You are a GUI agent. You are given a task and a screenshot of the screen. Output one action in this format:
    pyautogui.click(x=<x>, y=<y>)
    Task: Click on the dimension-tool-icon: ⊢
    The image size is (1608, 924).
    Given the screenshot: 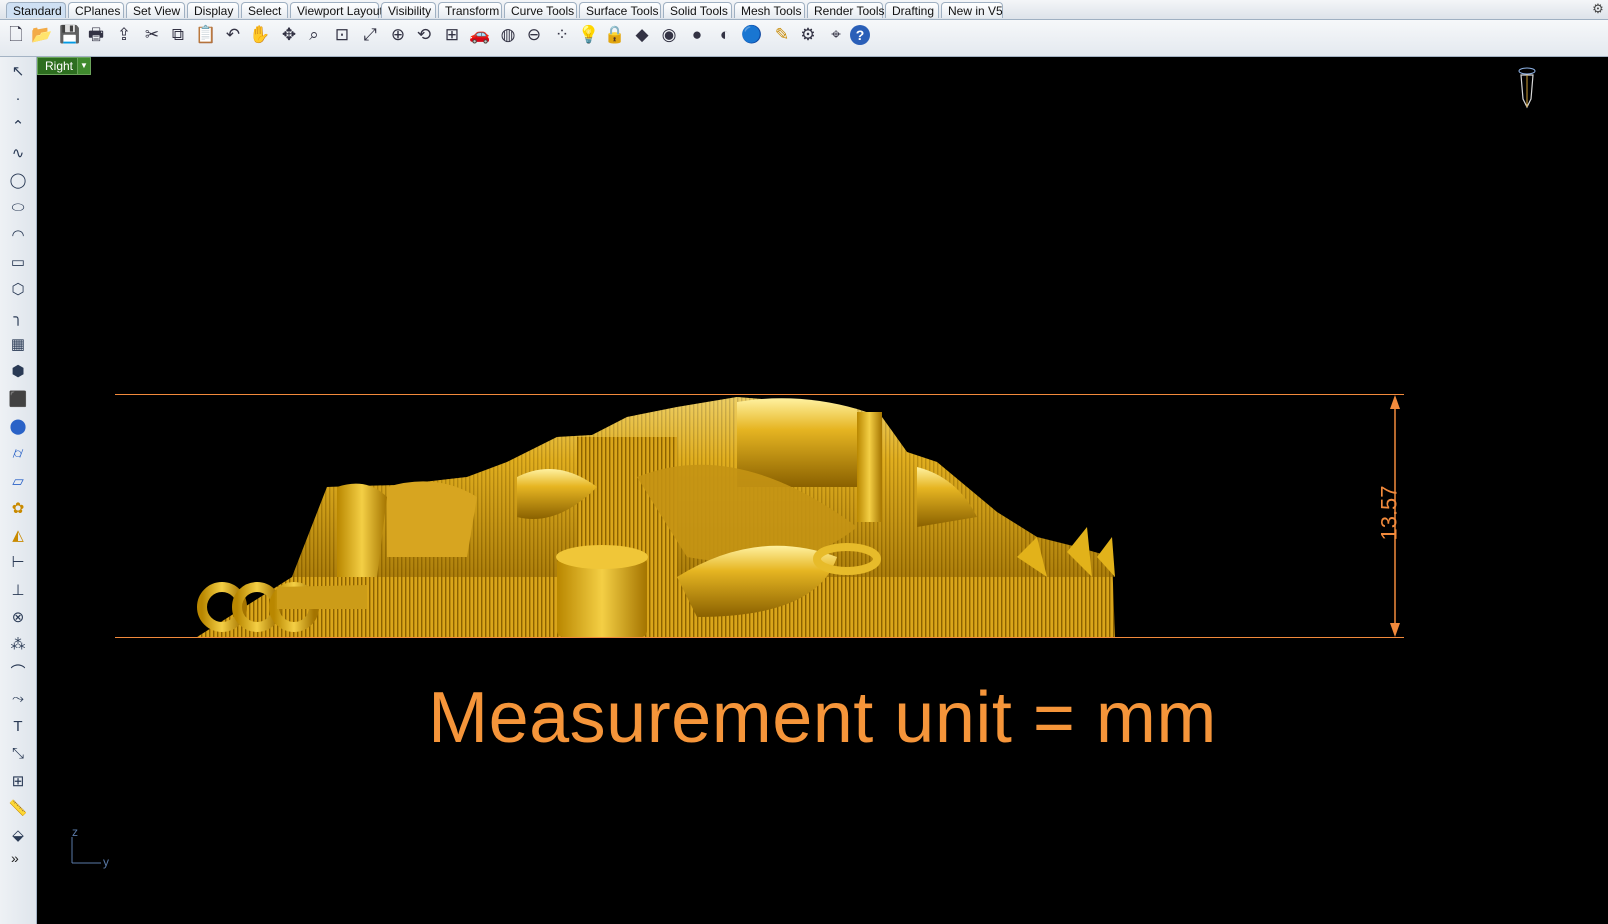 What is the action you would take?
    pyautogui.click(x=18, y=562)
    